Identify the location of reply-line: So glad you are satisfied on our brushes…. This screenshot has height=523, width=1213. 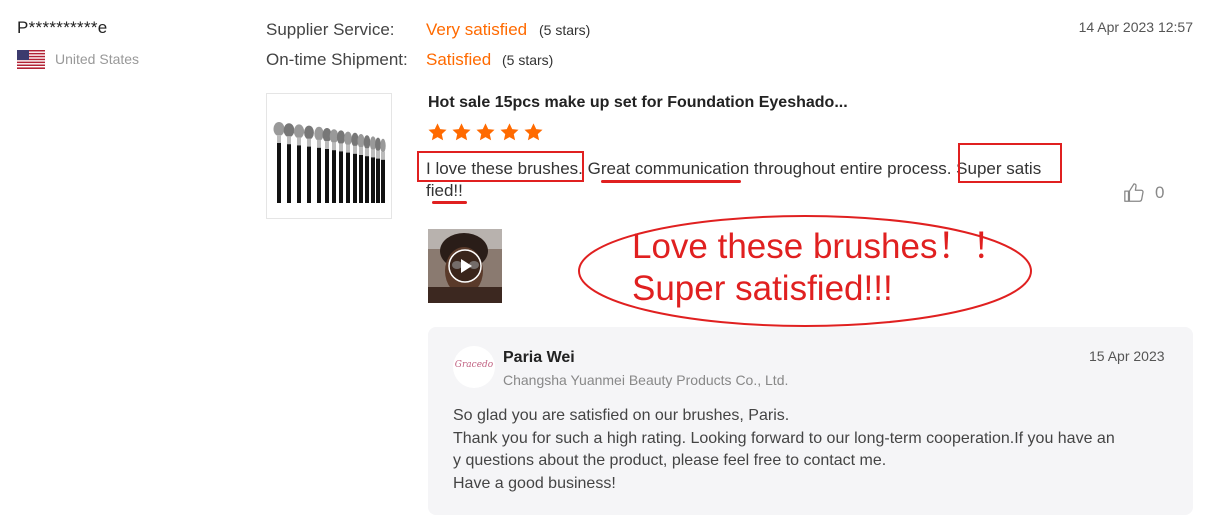
(621, 415).